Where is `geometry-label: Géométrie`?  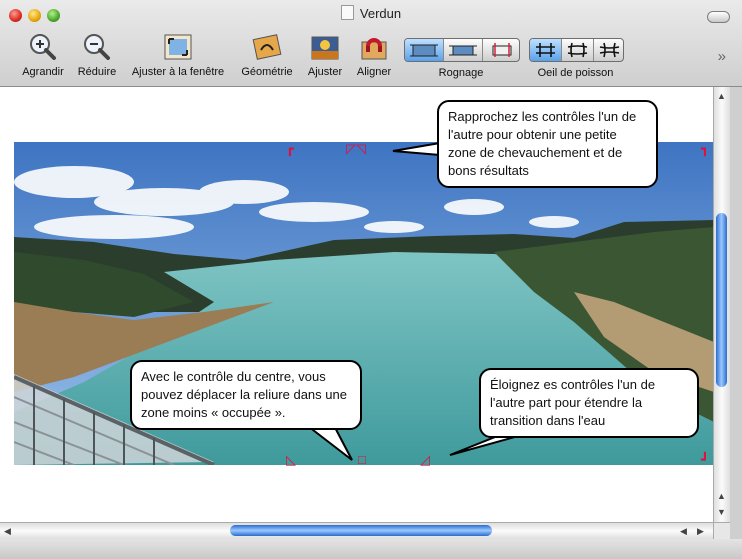
geometry-label: Géométrie is located at coordinates (267, 72).